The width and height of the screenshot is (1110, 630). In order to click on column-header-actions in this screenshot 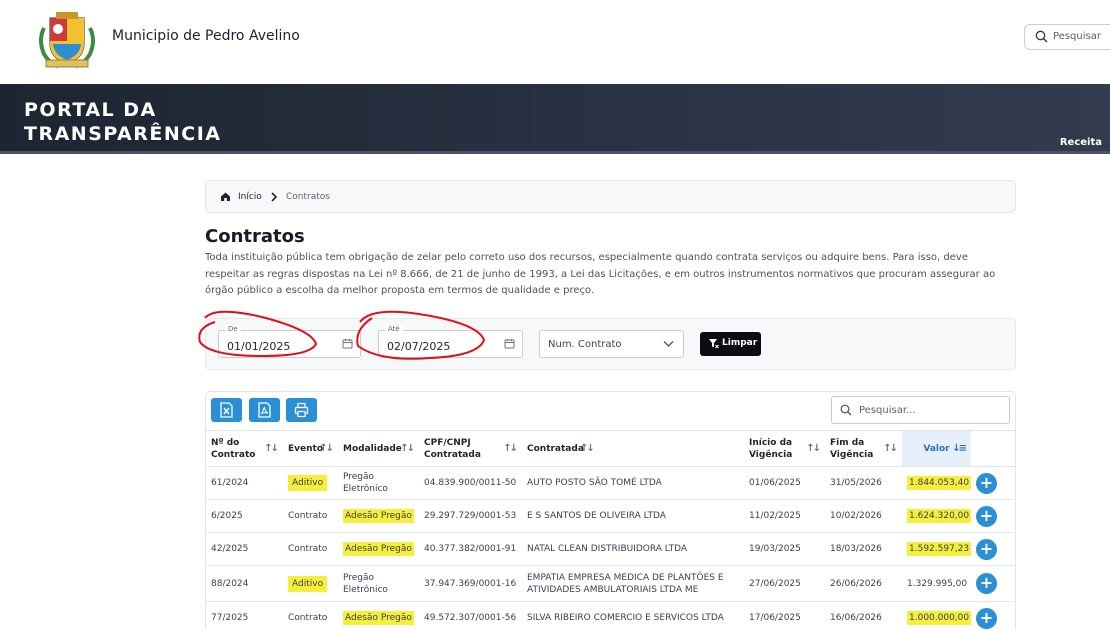, I will do `click(993, 448)`.